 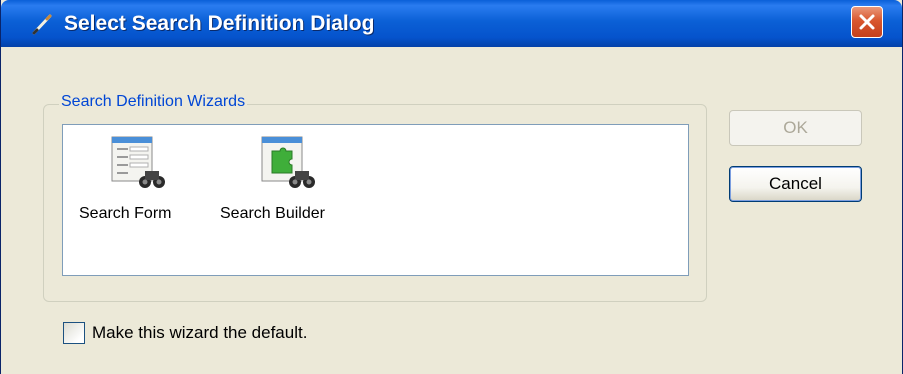 I want to click on search-builder-icon, so click(x=291, y=166).